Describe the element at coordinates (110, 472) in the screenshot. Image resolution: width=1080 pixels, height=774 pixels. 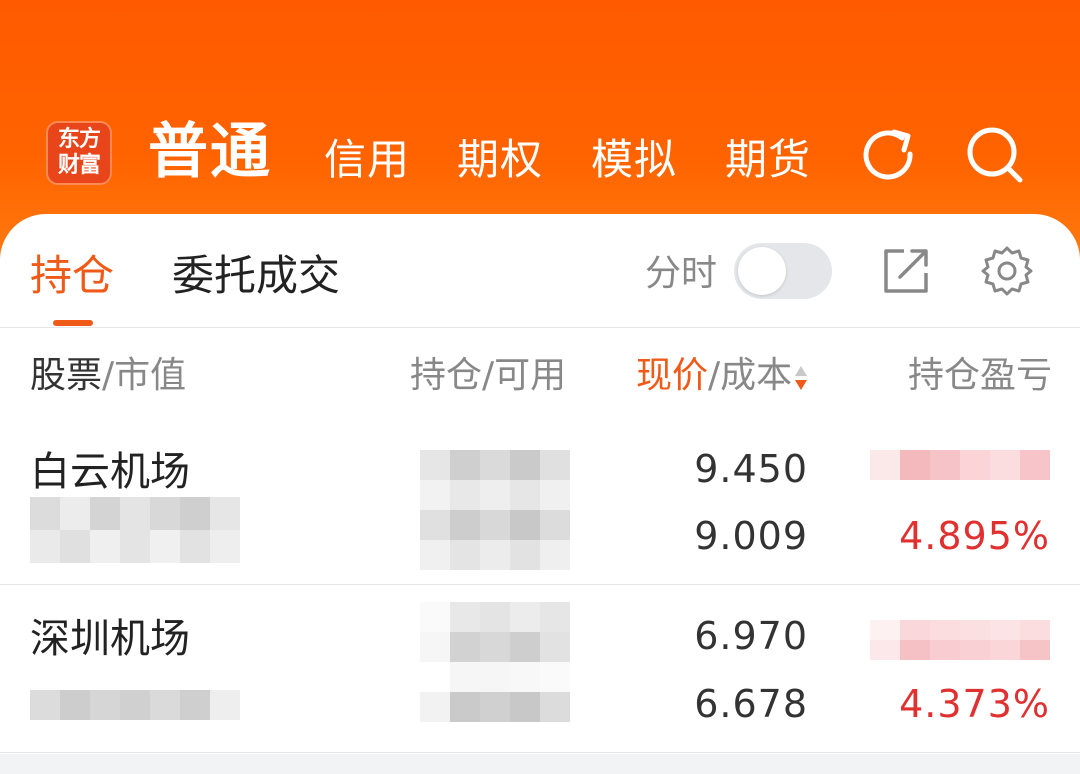
I see `stock-name: 白云机场` at that location.